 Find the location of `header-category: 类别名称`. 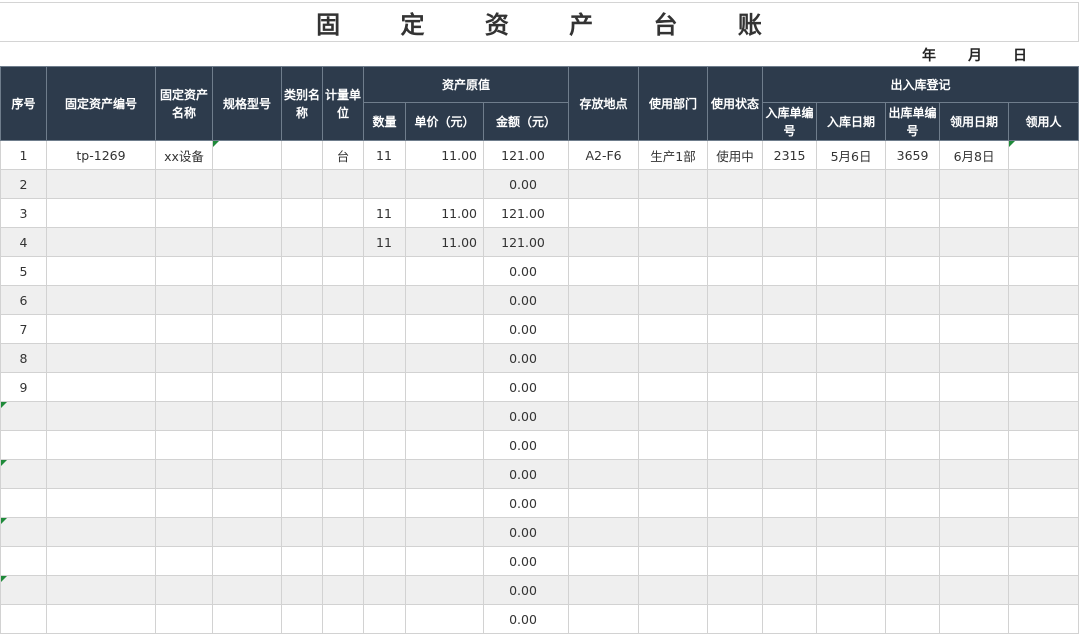

header-category: 类别名称 is located at coordinates (302, 103).